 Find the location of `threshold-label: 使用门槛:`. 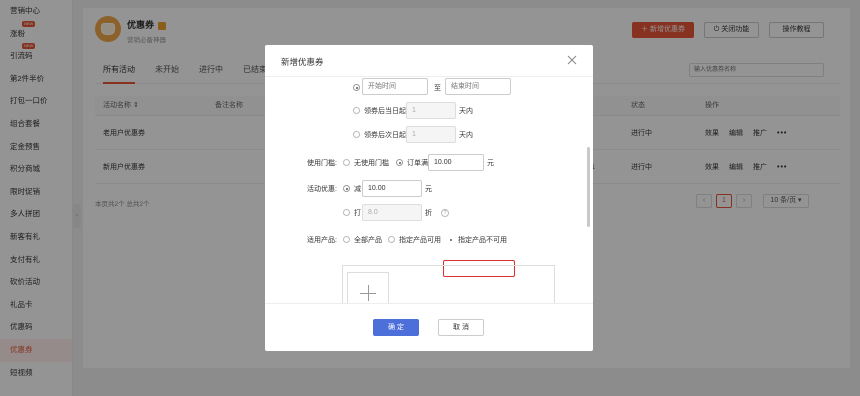

threshold-label: 使用门槛: is located at coordinates (322, 163).